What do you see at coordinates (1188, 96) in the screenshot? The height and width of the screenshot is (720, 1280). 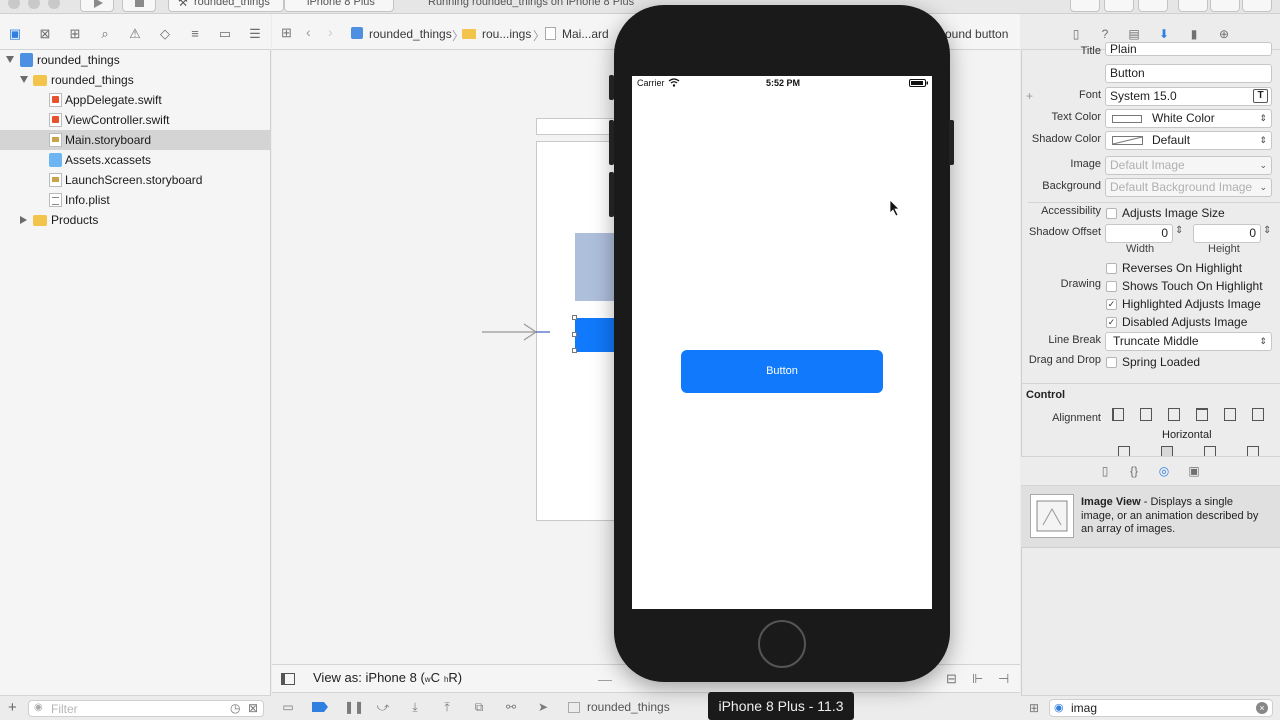 I see `font-field: System 15.0 T` at bounding box center [1188, 96].